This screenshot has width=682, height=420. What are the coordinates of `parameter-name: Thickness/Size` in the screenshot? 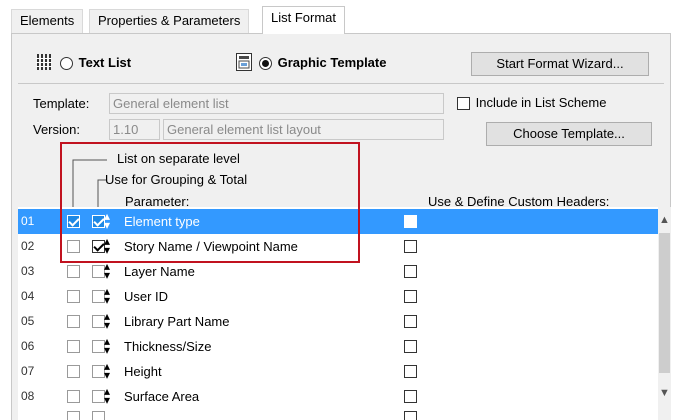 It's located at (168, 346).